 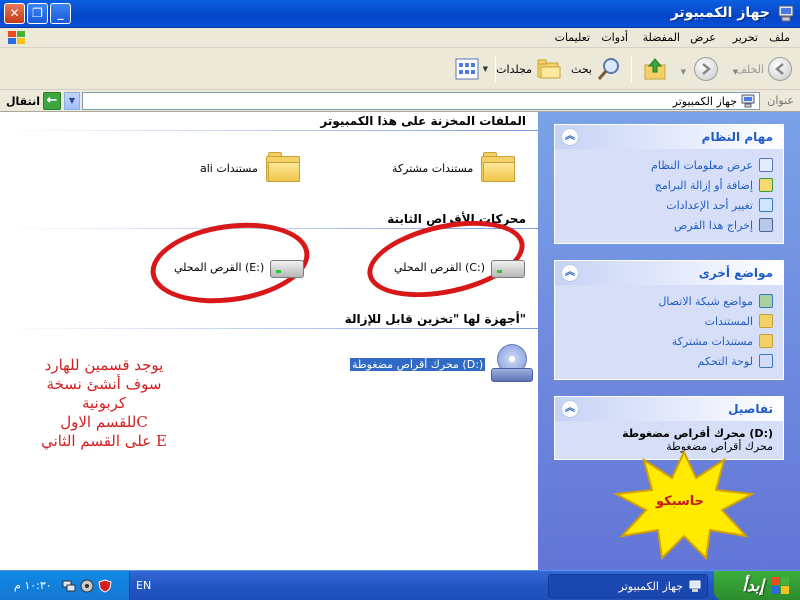 I want to click on details-header: تفاصيل ︽, so click(x=669, y=409).